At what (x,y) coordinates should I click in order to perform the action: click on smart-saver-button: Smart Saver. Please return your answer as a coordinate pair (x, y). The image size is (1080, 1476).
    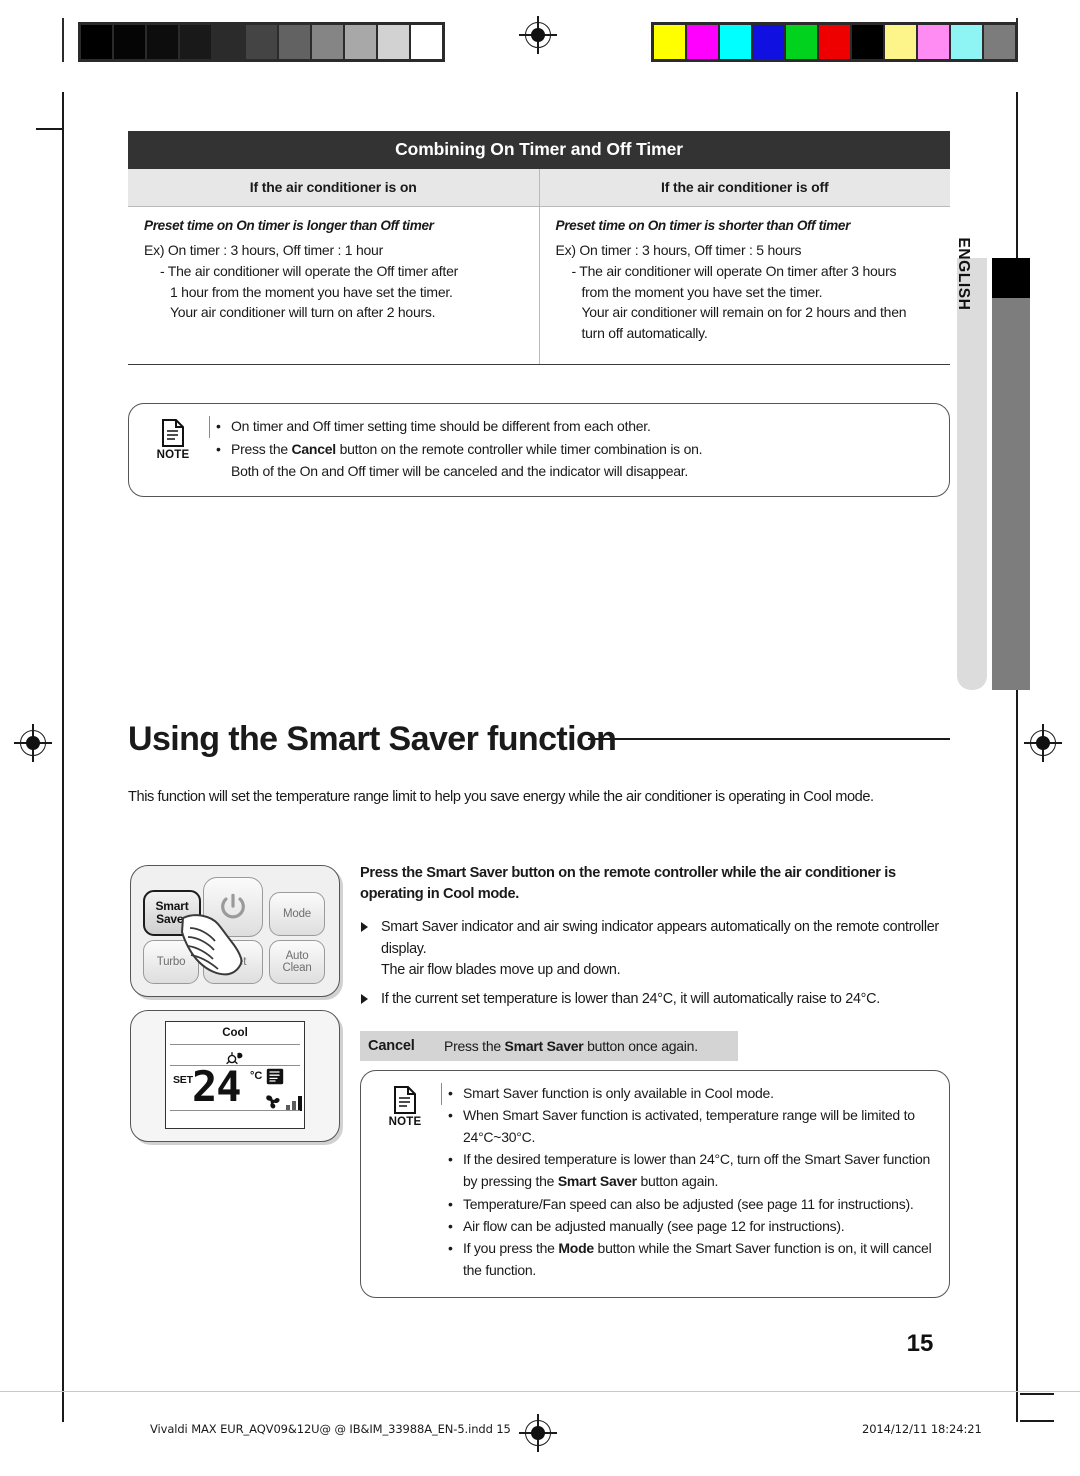
    Looking at the image, I should click on (172, 913).